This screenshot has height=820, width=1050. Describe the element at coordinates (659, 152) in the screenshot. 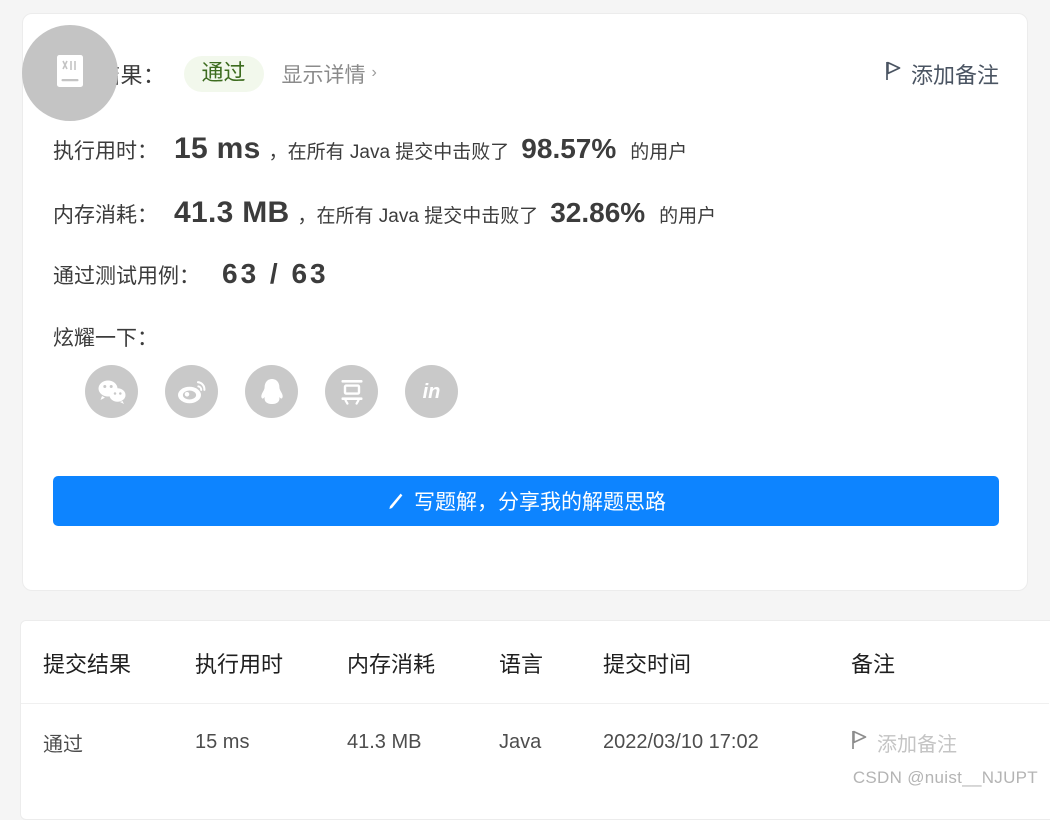

I see `runtime-users-text: 的用户` at that location.